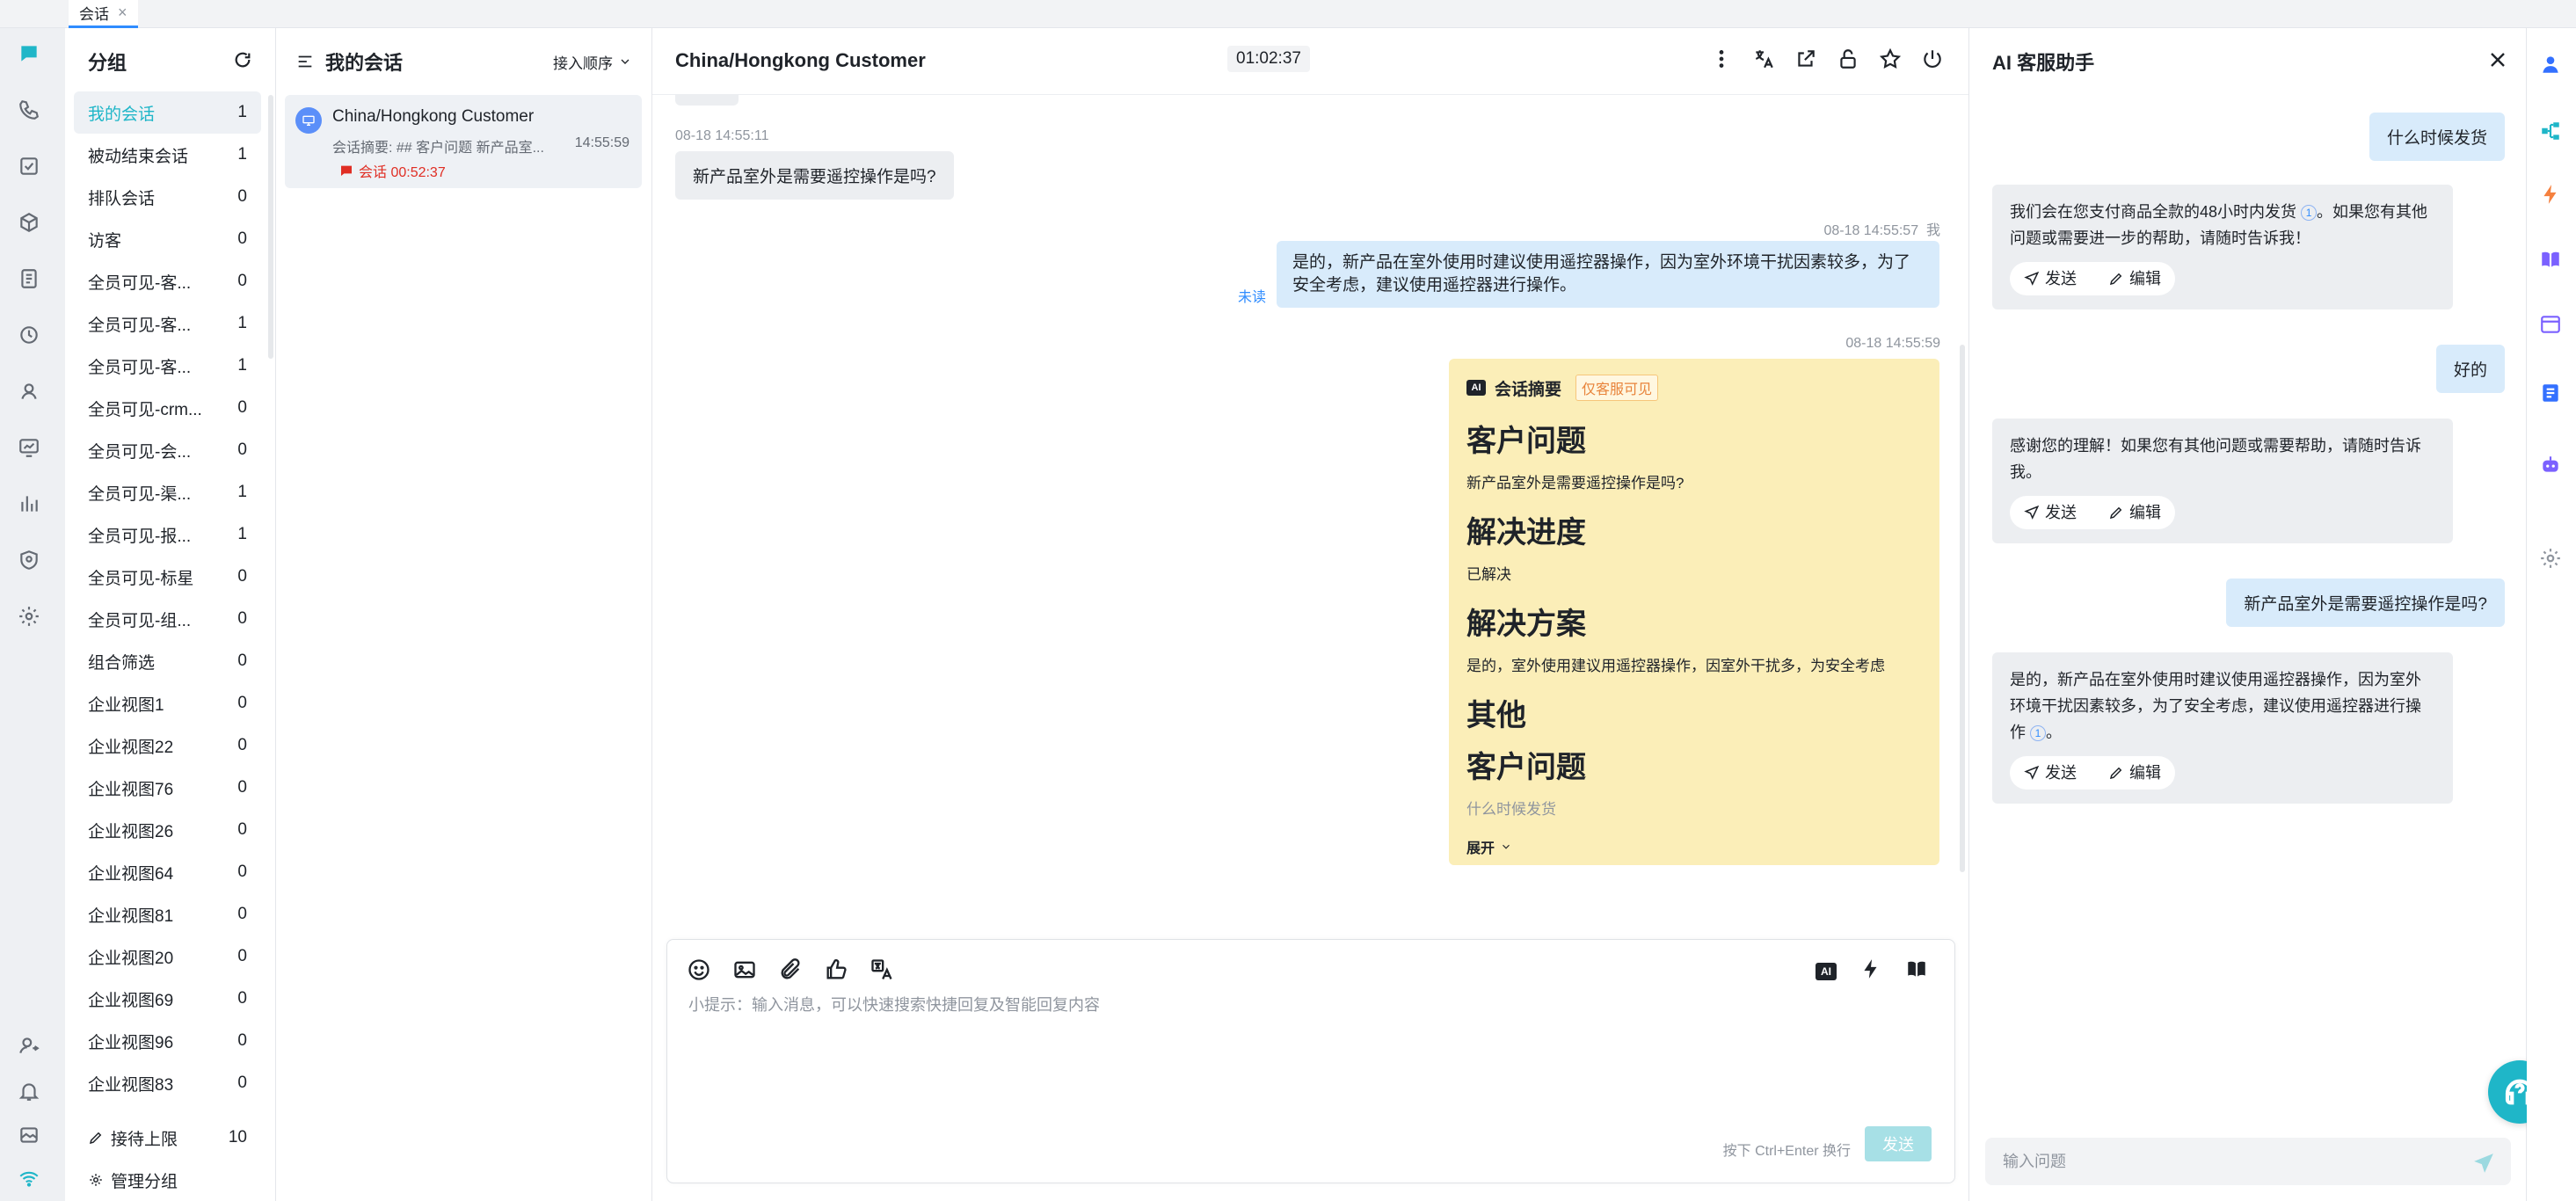 The image size is (2576, 1201). I want to click on customer-message: 新产品室外是需要遥控操作是吗?, so click(814, 175).